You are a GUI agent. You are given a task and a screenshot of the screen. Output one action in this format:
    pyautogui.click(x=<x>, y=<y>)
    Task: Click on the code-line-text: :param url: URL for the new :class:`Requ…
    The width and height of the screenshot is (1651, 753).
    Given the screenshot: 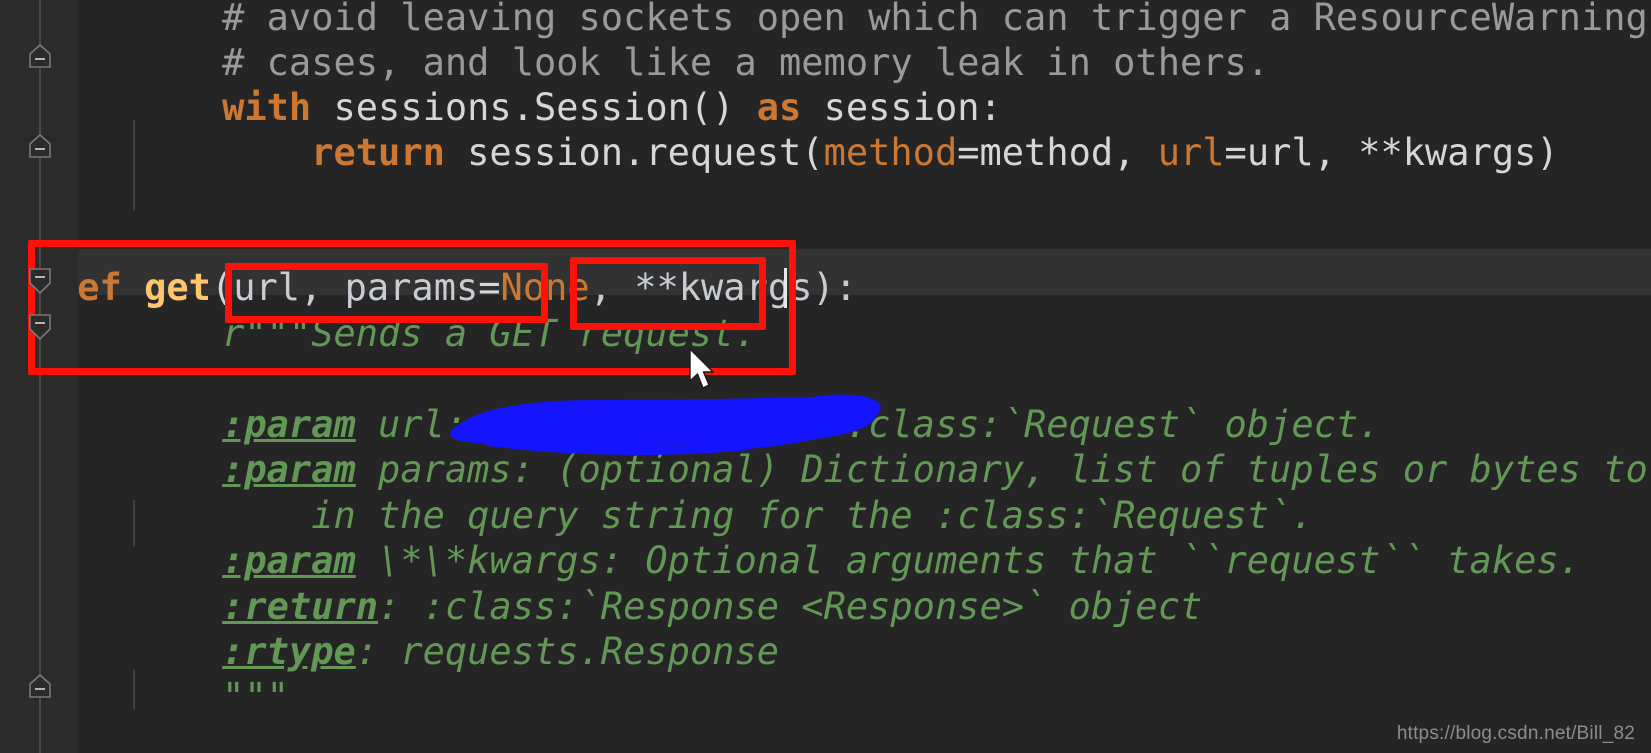 What is the action you would take?
    pyautogui.click(x=756, y=424)
    